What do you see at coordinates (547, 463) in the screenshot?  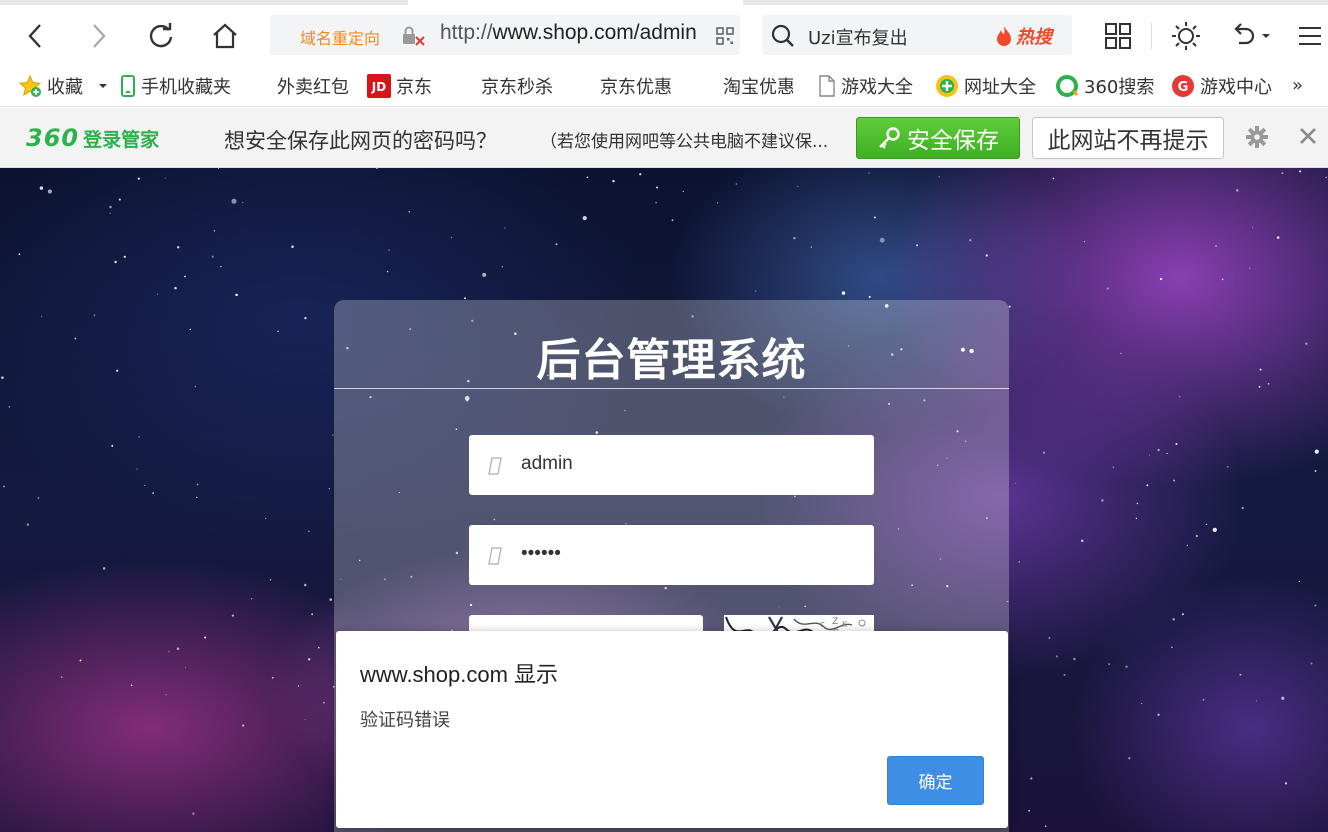 I see `username-value: admin` at bounding box center [547, 463].